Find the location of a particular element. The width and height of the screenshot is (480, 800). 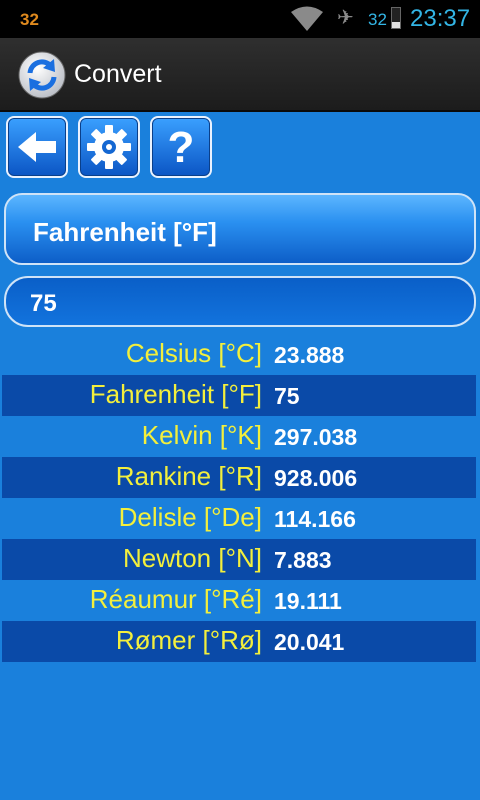

unit-value: 20.041 is located at coordinates (309, 642).